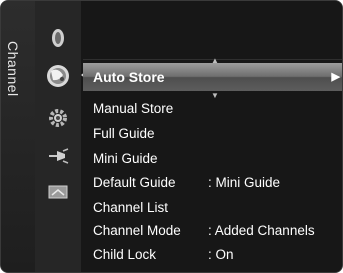 This screenshot has height=273, width=343. I want to click on setup-gear-icon, so click(58, 118).